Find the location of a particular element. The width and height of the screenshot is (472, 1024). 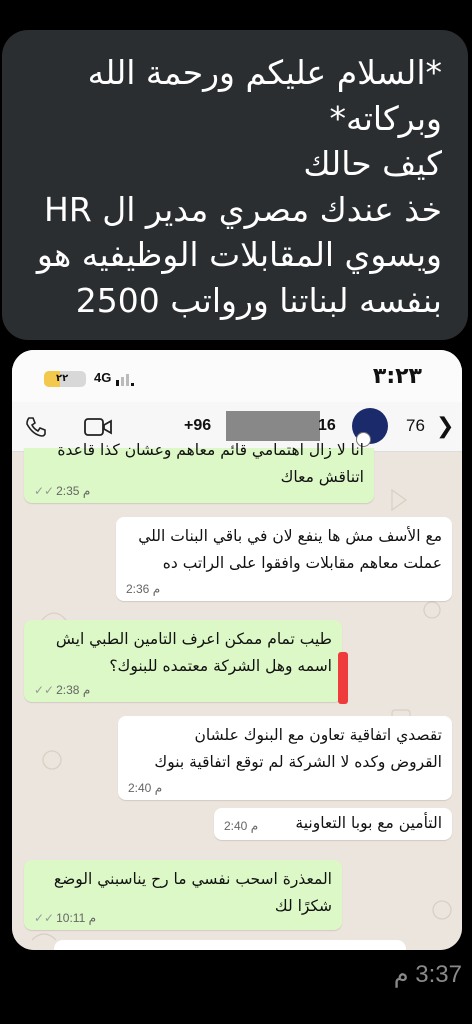

message-line: *السلام عليكم ورحمة الله is located at coordinates (264, 72).